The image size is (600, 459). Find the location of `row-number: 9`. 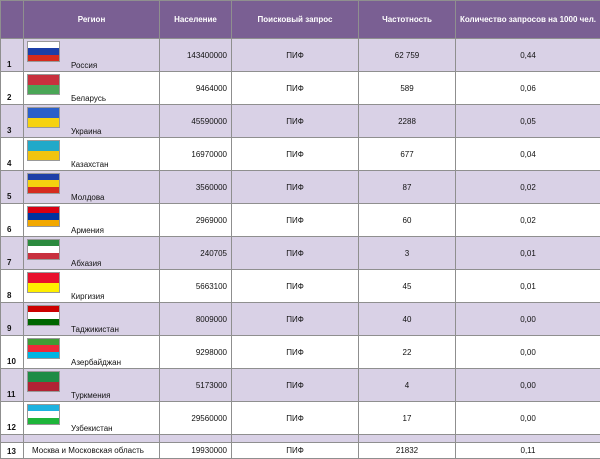

row-number: 9 is located at coordinates (12, 319).